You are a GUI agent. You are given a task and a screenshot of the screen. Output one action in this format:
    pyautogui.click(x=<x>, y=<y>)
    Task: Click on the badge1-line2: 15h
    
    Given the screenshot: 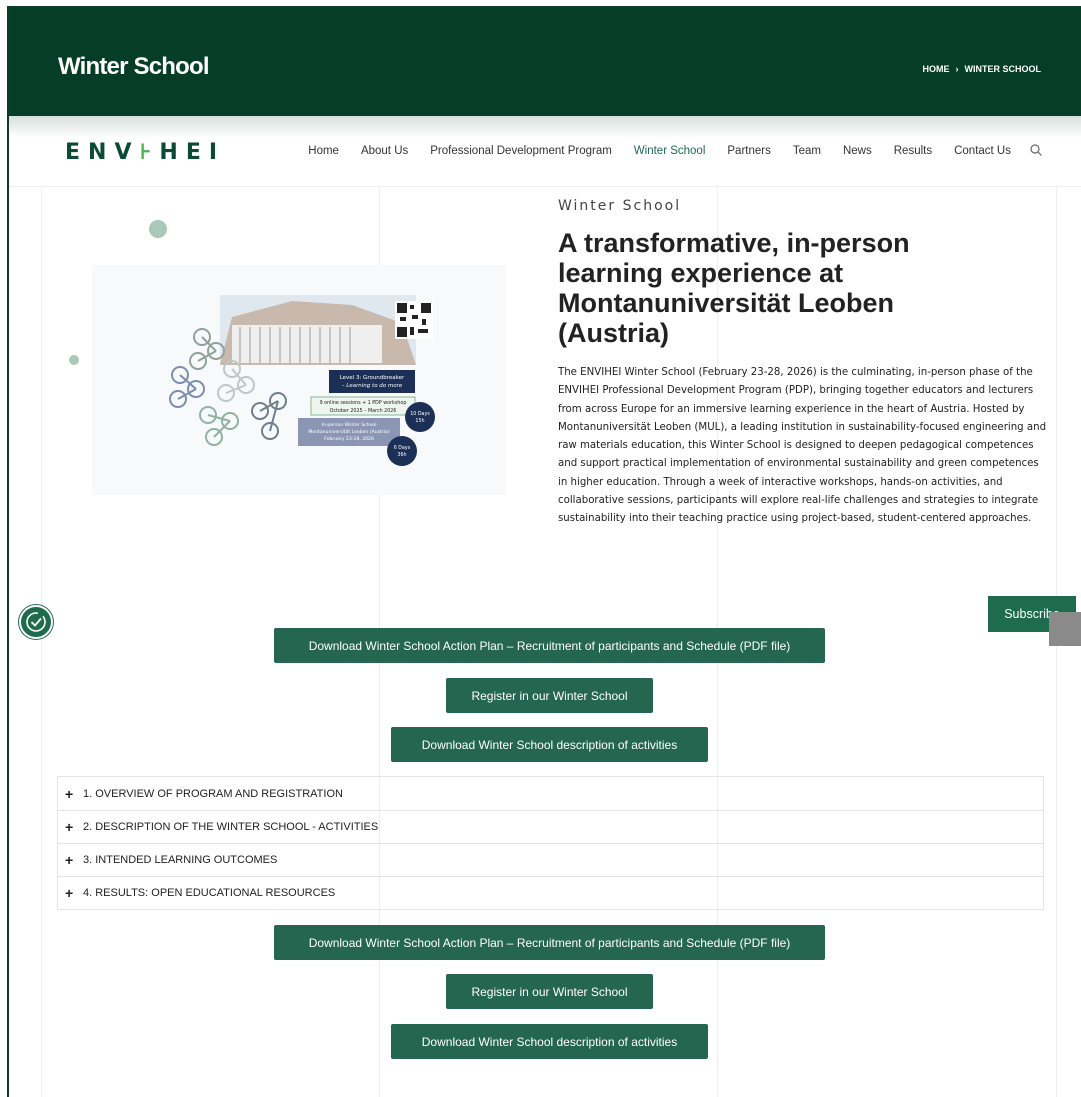 What is the action you would take?
    pyautogui.click(x=419, y=421)
    